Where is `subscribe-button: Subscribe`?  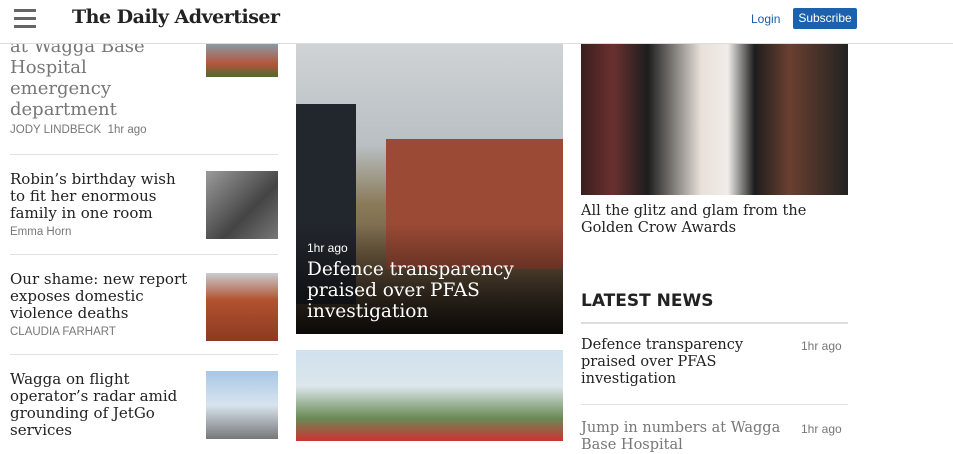 subscribe-button: Subscribe is located at coordinates (825, 18).